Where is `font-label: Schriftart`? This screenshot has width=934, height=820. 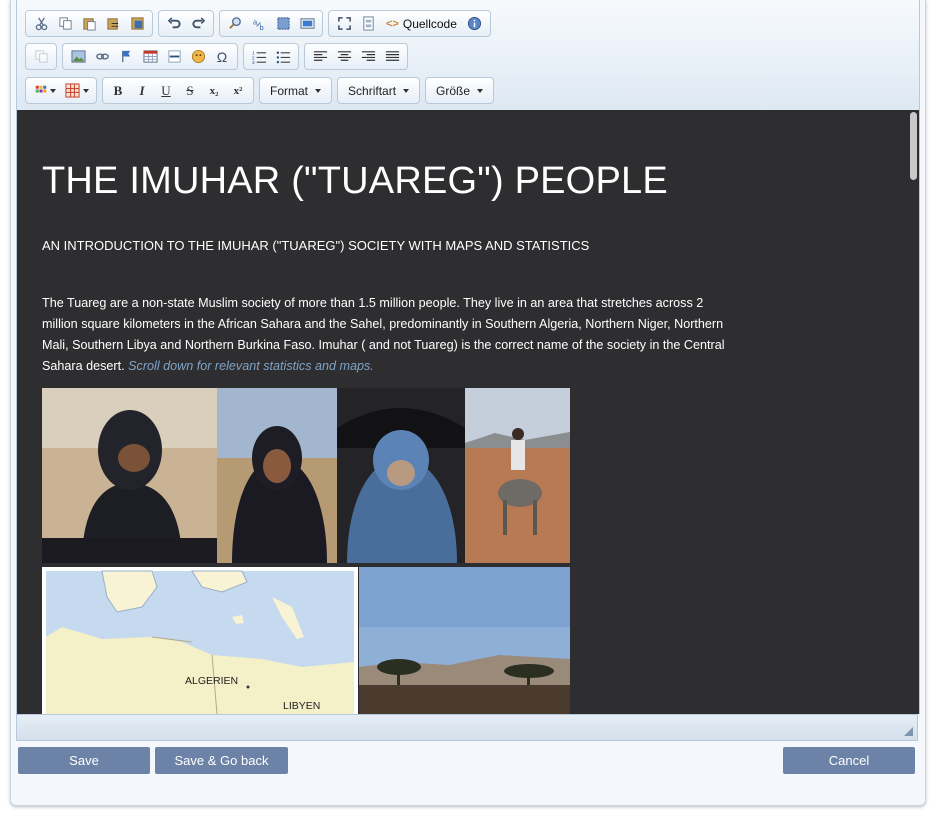
font-label: Schriftart is located at coordinates (372, 90).